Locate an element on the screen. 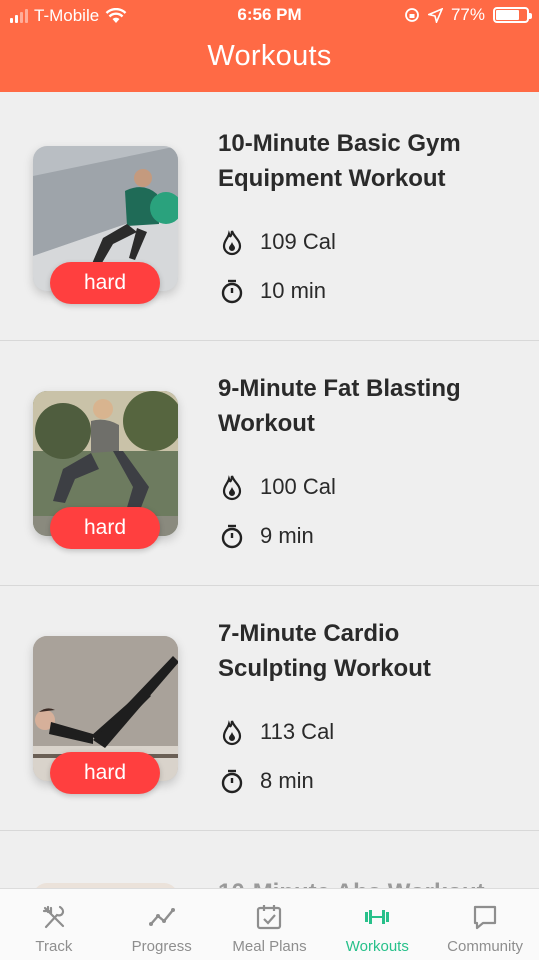 This screenshot has width=539, height=960. duration-stat: 8 min is located at coordinates (266, 781).